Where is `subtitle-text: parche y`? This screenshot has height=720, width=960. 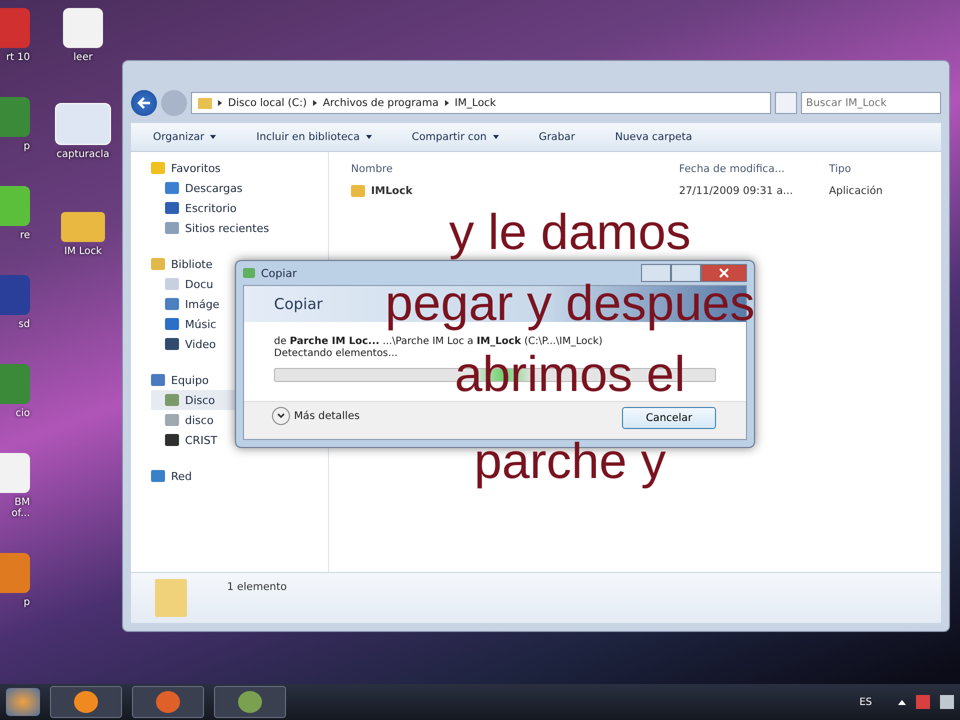
subtitle-text: parche y is located at coordinates (570, 461).